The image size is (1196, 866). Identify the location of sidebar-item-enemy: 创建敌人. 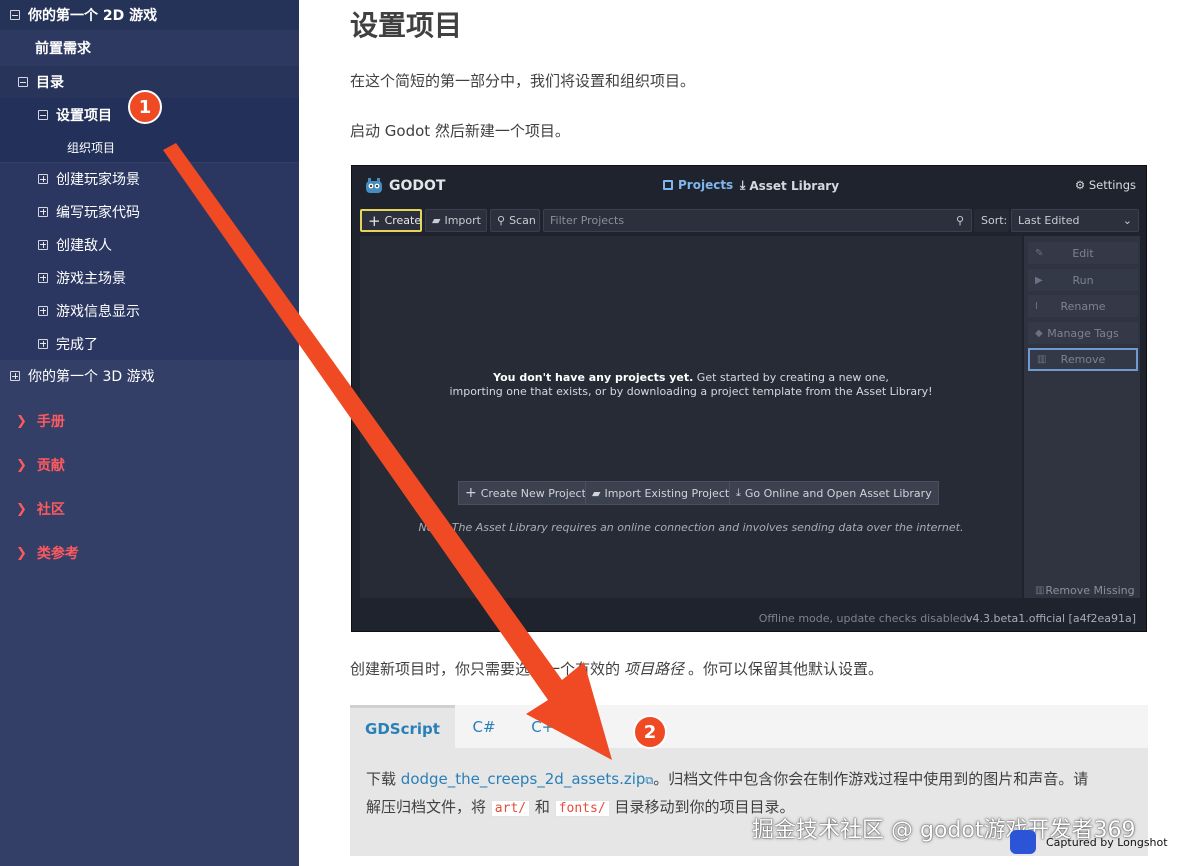
(149, 244).